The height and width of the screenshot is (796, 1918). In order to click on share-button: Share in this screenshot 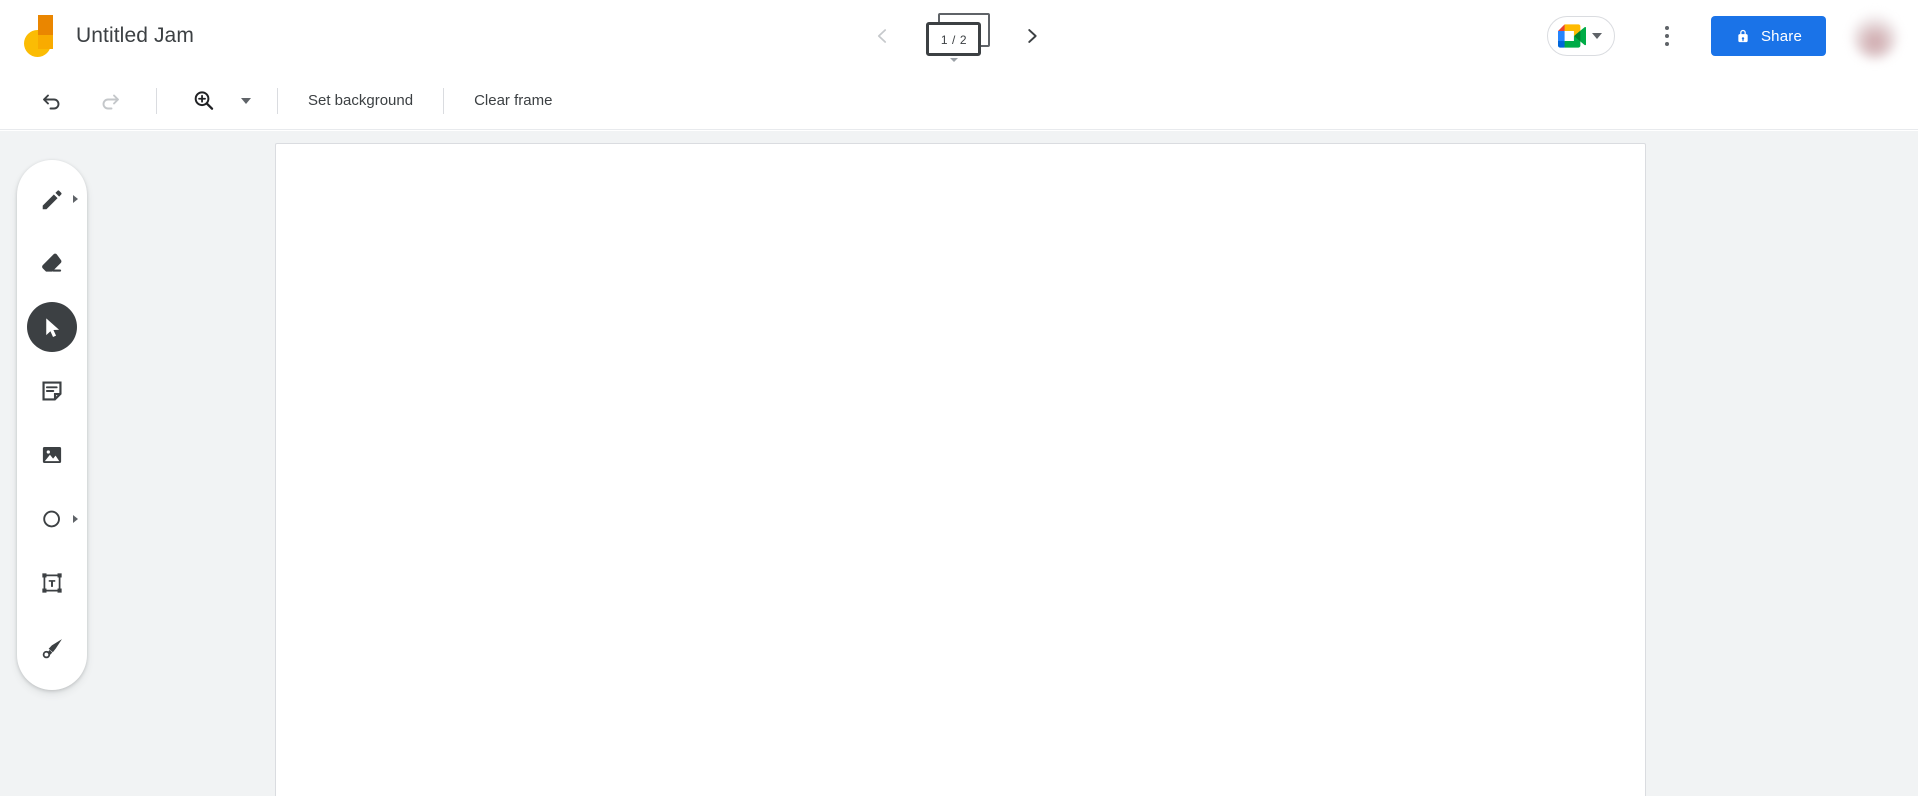, I will do `click(1768, 36)`.